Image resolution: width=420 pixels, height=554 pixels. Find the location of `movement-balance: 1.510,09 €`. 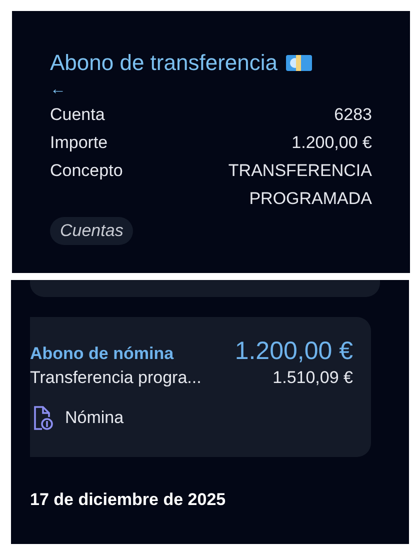

movement-balance: 1.510,09 € is located at coordinates (312, 378).